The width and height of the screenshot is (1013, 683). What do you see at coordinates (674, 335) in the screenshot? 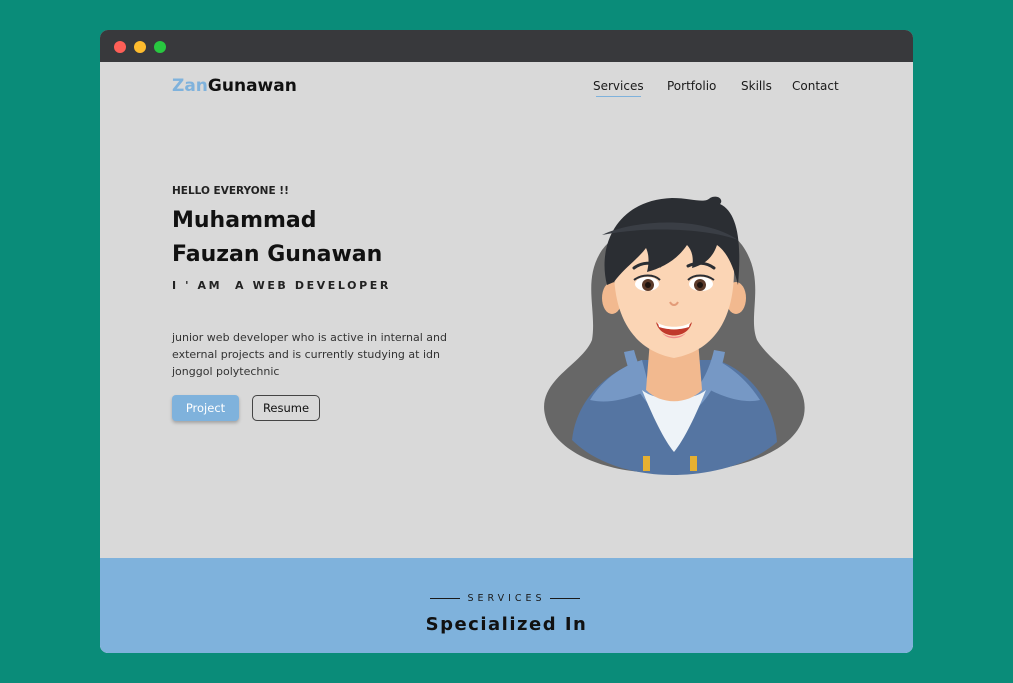
I see `developer-avatar-icon` at bounding box center [674, 335].